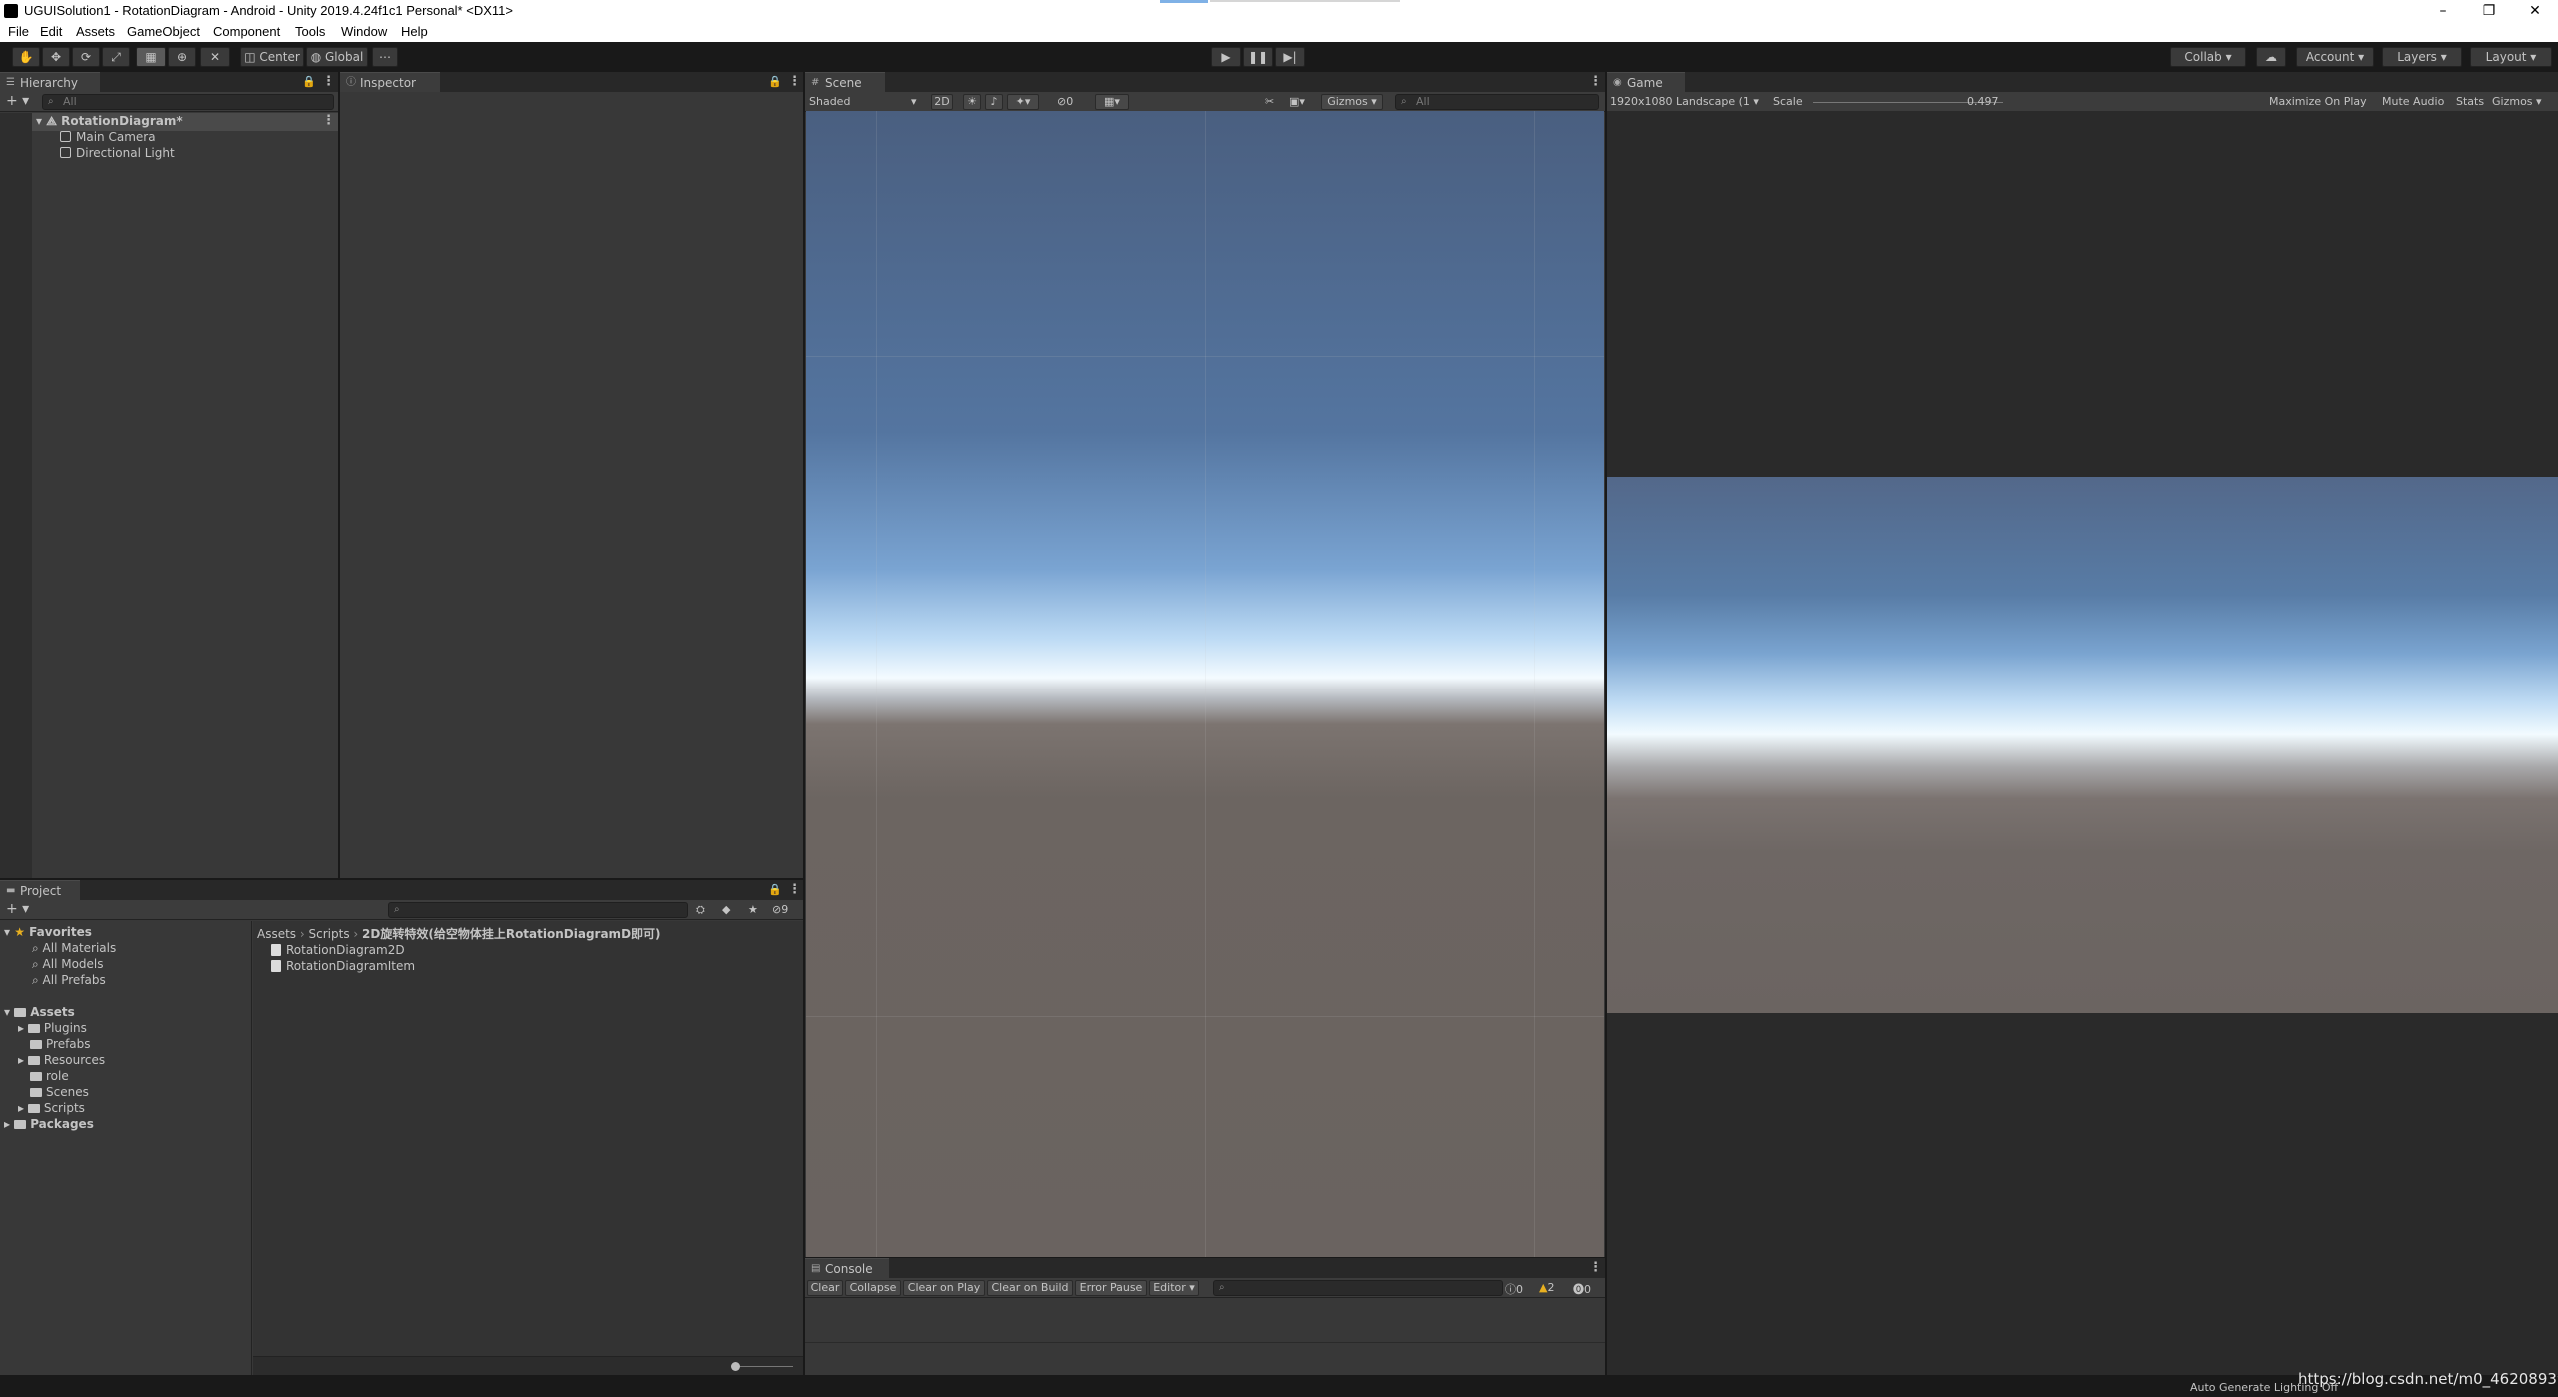 This screenshot has width=2558, height=1397. I want to click on tree-packages: ▸ Packages, so click(49, 1124).